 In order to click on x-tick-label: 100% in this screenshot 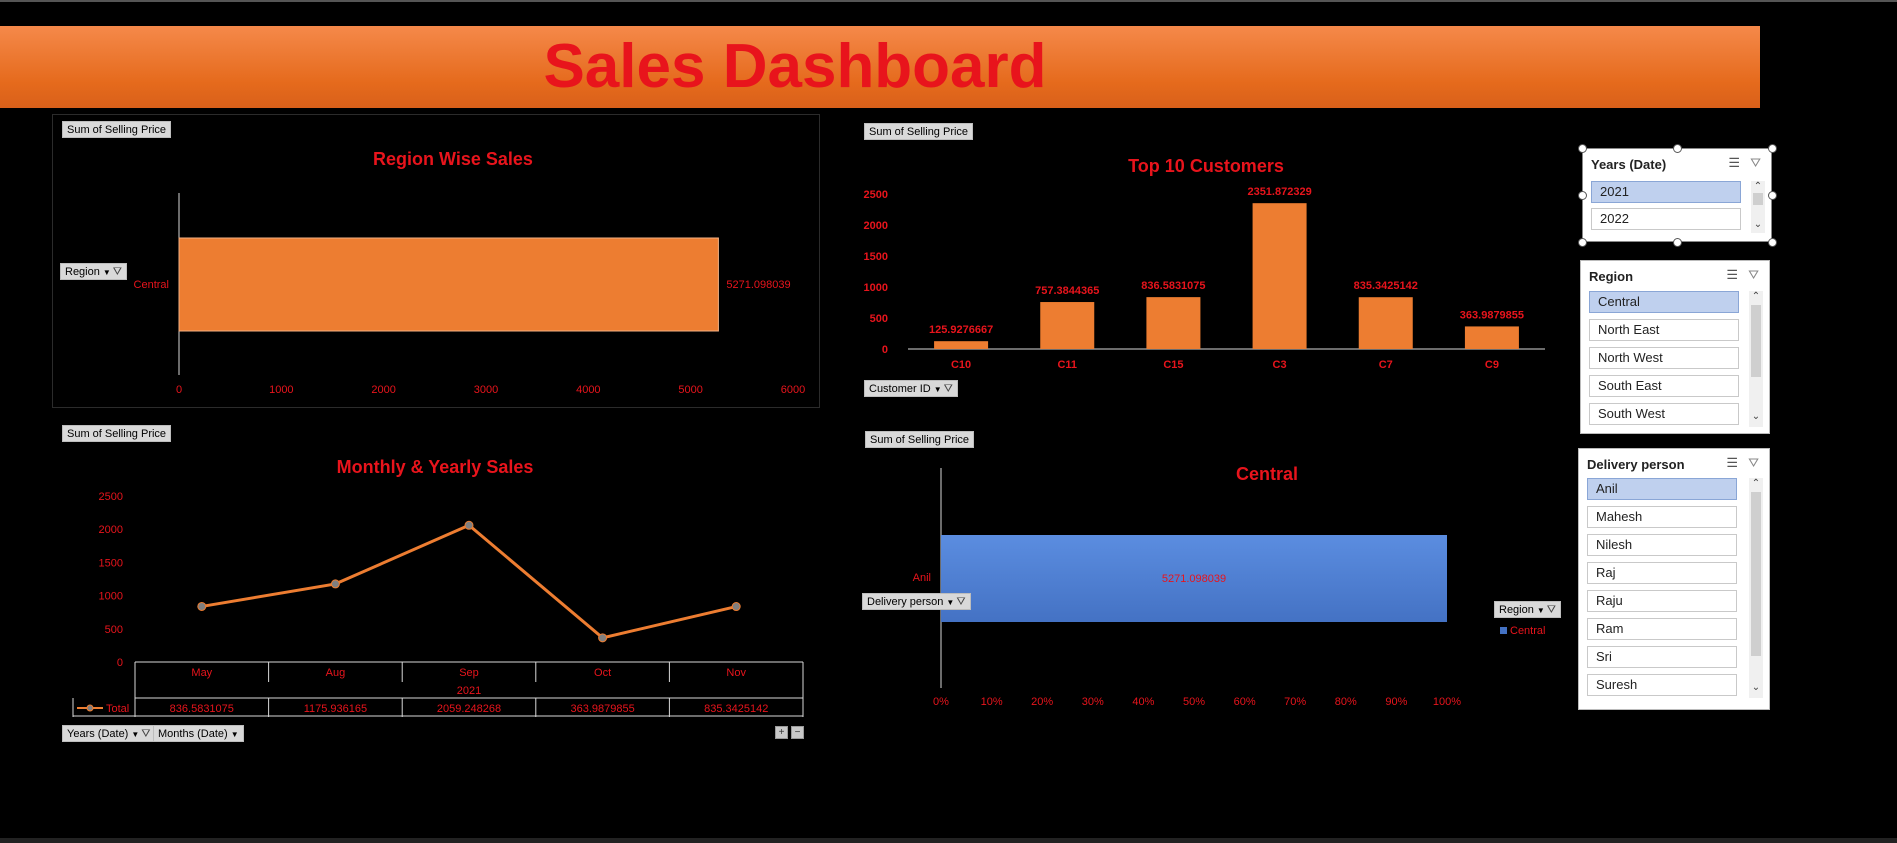, I will do `click(1447, 702)`.